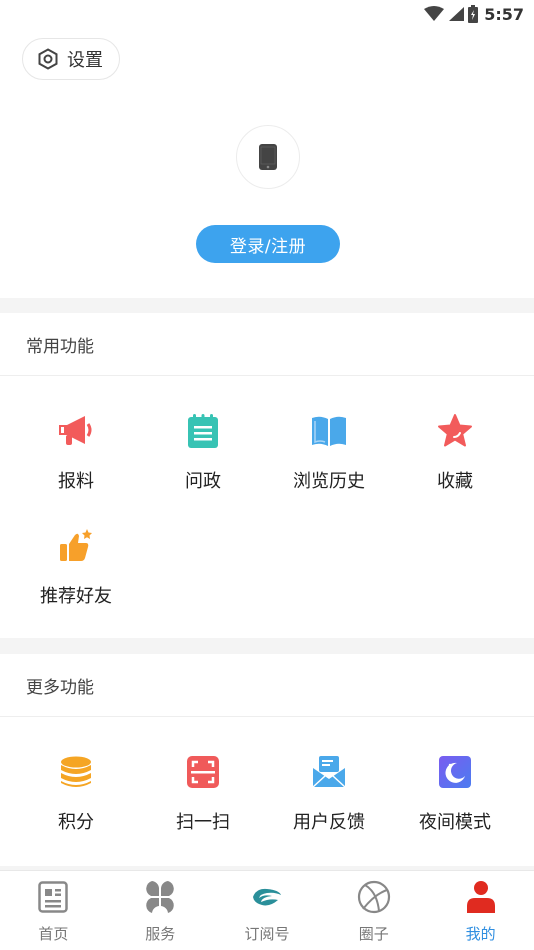 The height and width of the screenshot is (950, 534). I want to click on login-register-label: 登录/注册, so click(268, 246).